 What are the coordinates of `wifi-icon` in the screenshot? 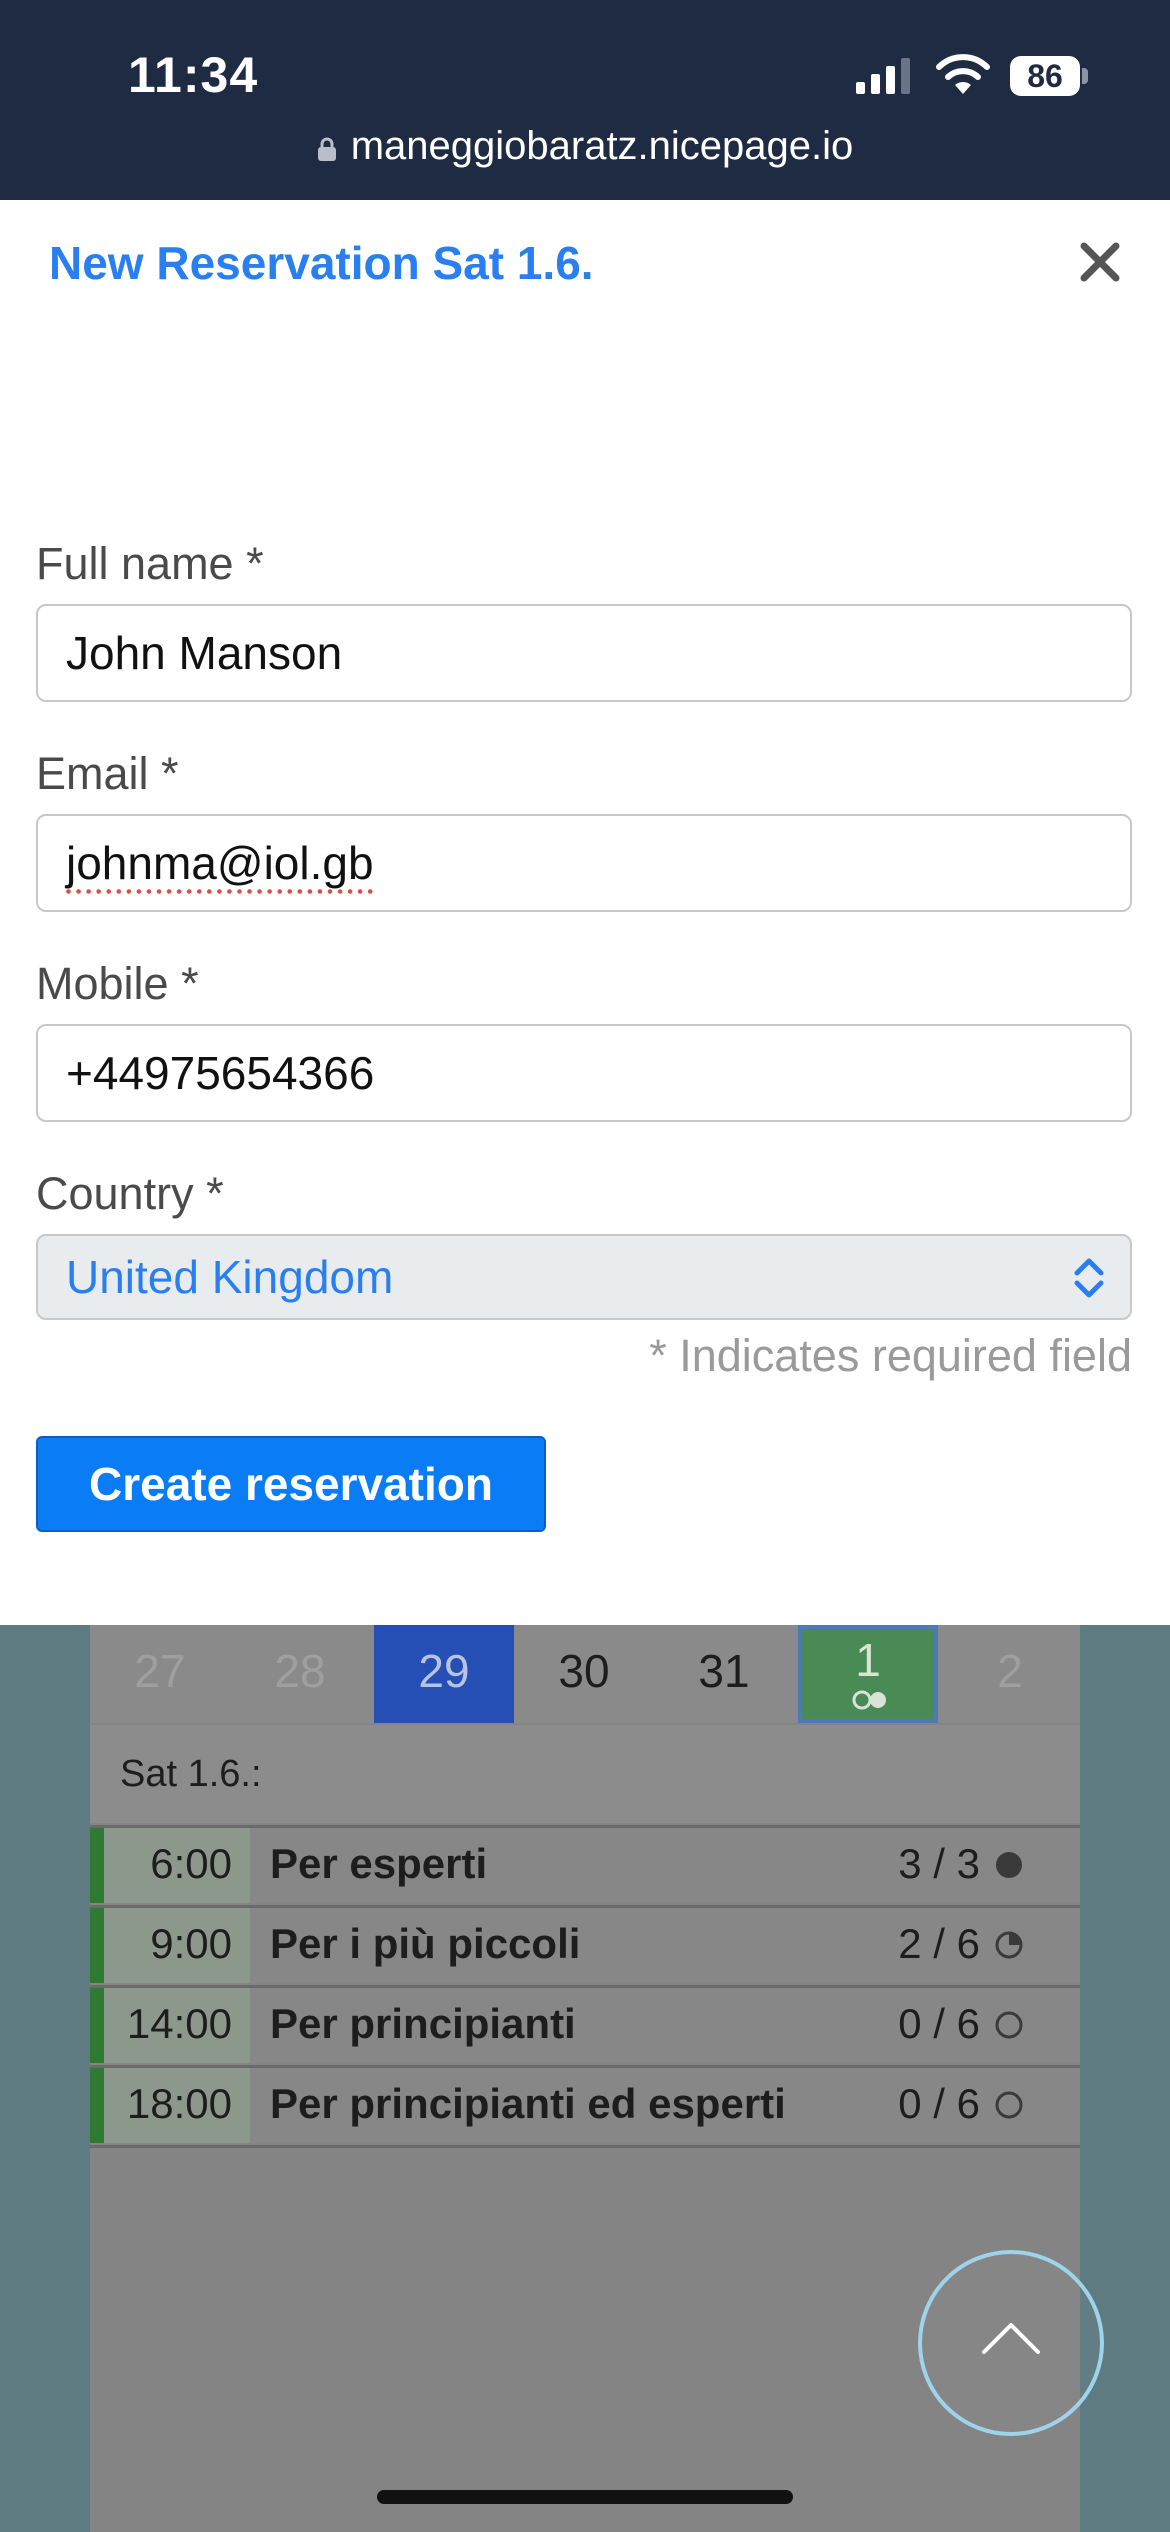 It's located at (963, 74).